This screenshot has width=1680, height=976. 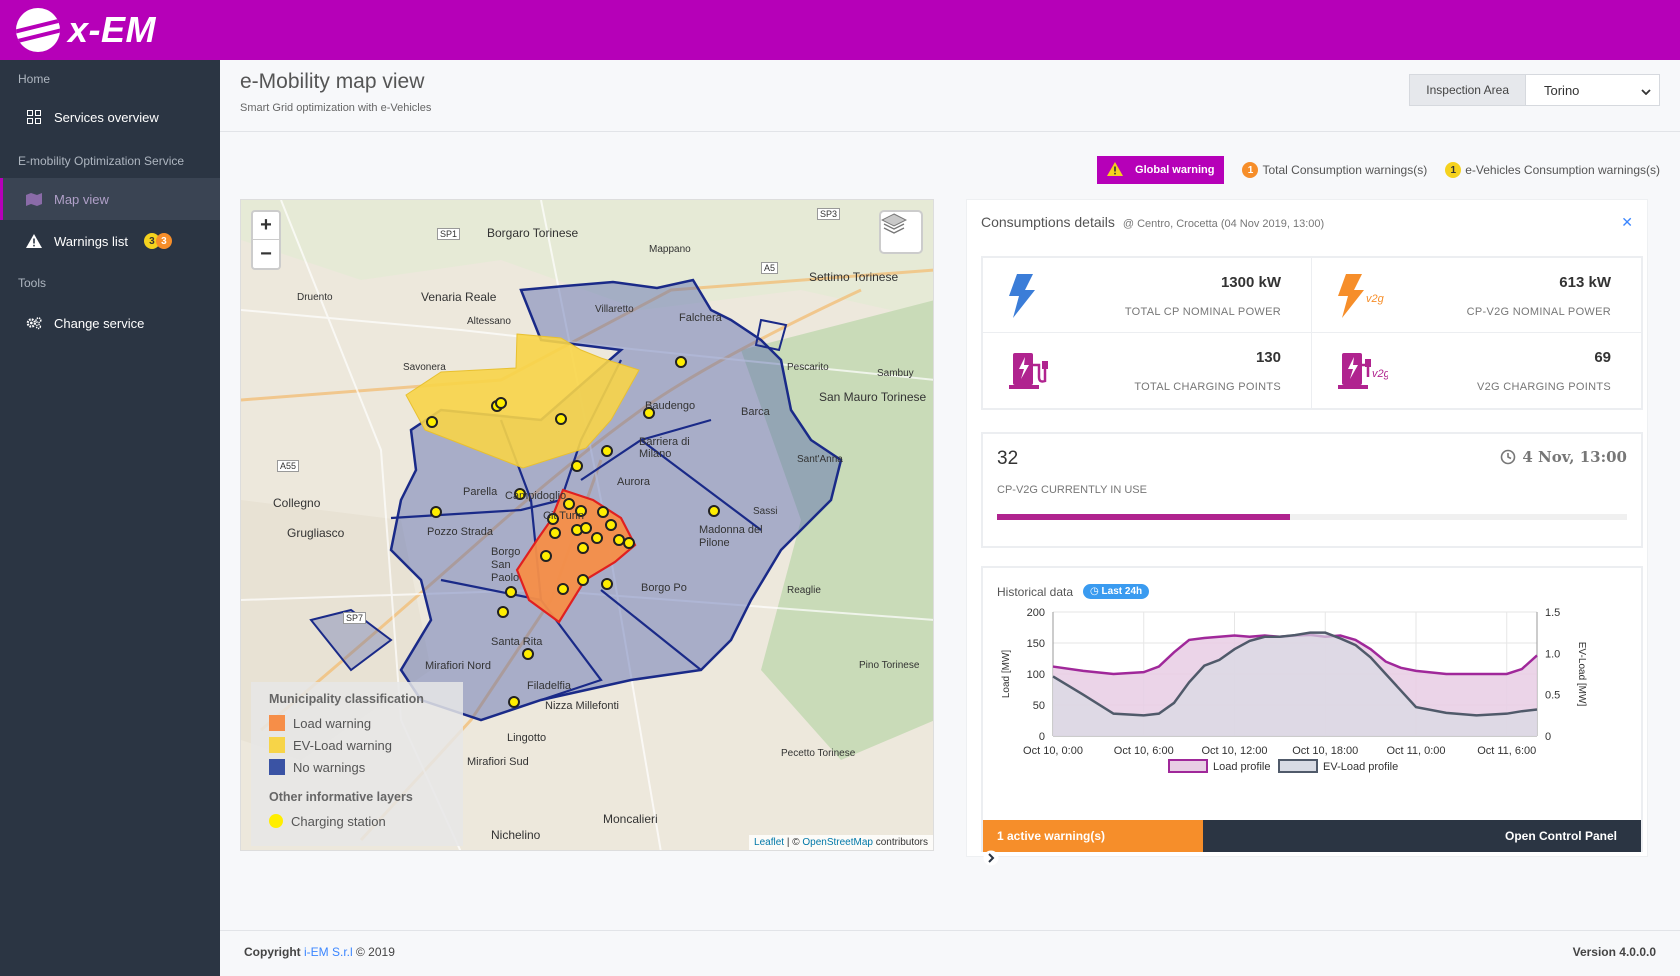 What do you see at coordinates (357, 821) in the screenshot?
I see `legend-item: Charging station` at bounding box center [357, 821].